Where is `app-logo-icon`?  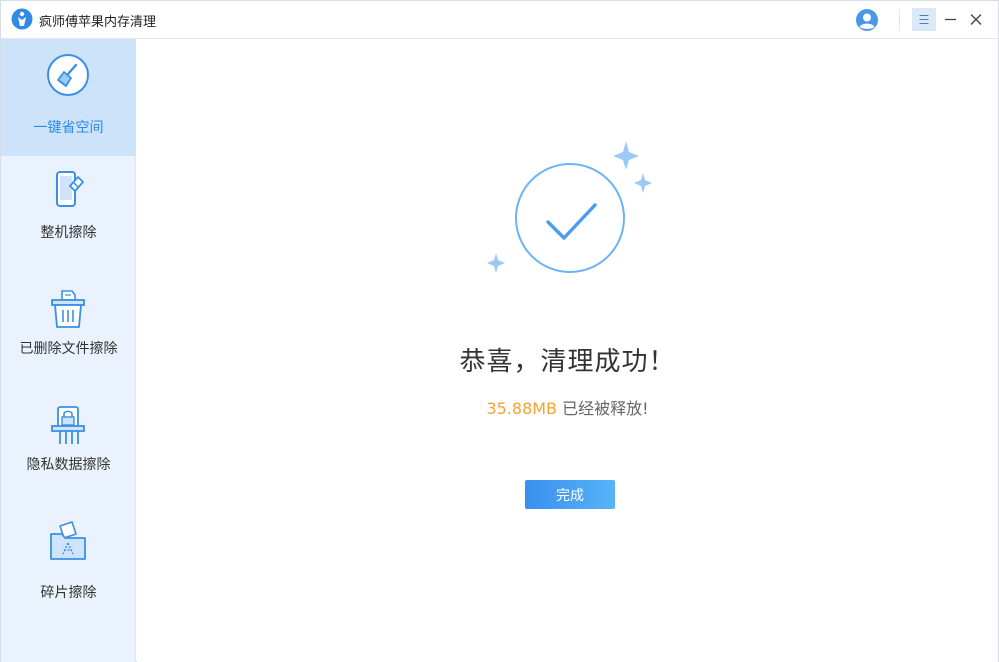 app-logo-icon is located at coordinates (22, 19).